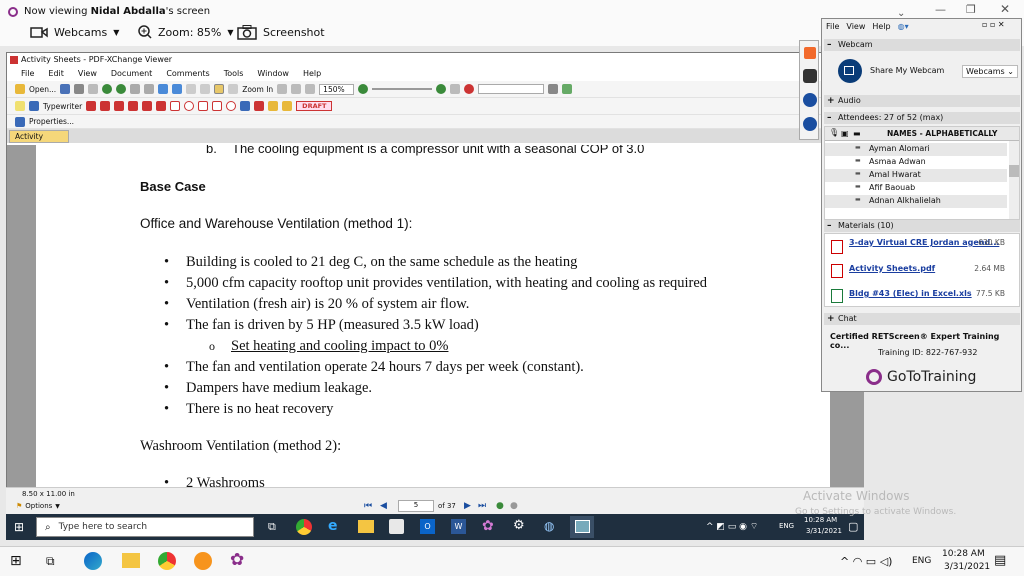  I want to click on tray-icons: ^ ◩ ▭ ◉ ⌔, so click(732, 526).